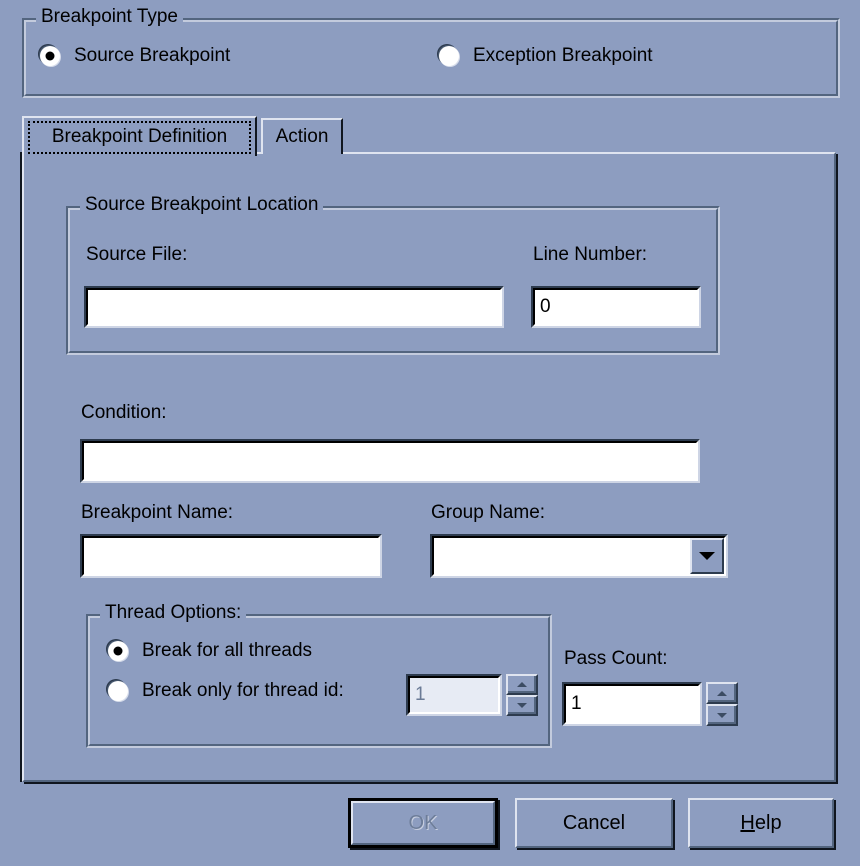  I want to click on tab-breakpoint-definition-label: Breakpoint Definition, so click(139, 136).